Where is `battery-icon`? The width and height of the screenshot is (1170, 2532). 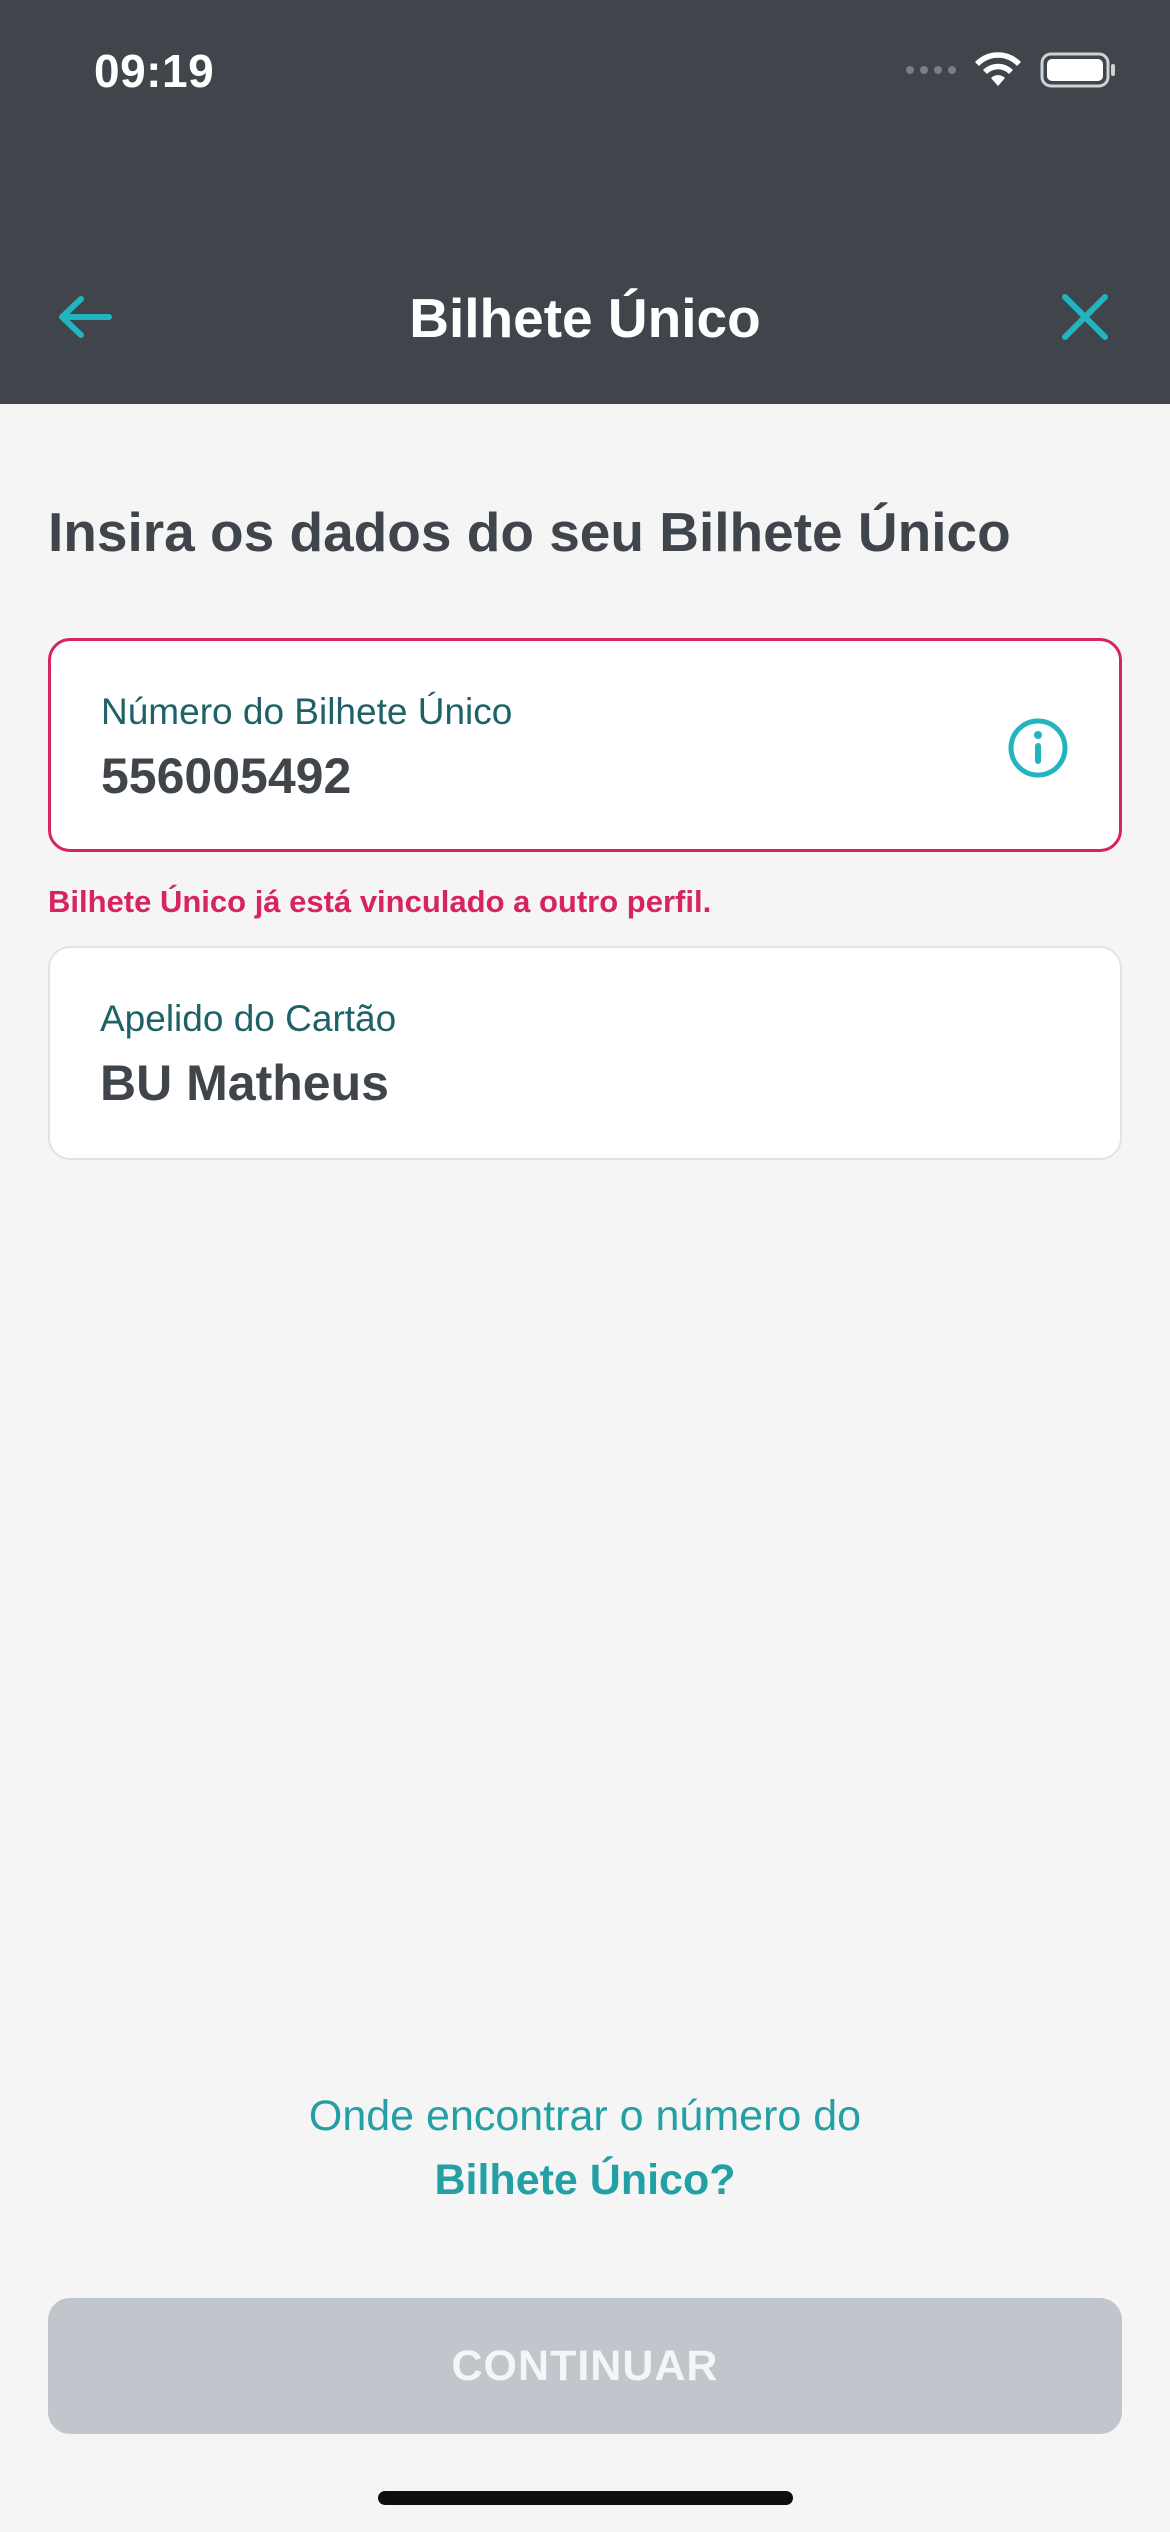
battery-icon is located at coordinates (1077, 70).